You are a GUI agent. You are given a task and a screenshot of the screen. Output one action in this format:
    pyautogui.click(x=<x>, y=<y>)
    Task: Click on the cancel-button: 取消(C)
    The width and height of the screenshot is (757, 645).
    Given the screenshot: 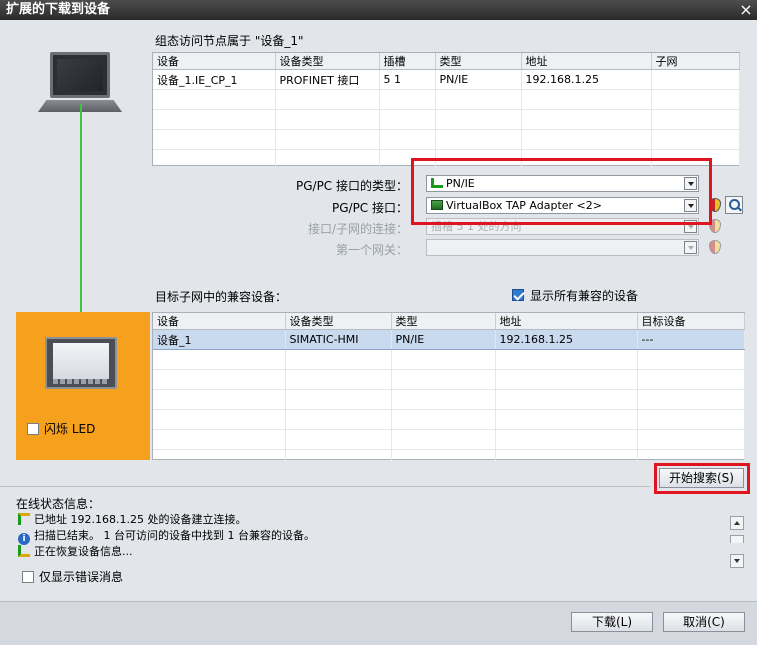 What is the action you would take?
    pyautogui.click(x=704, y=622)
    